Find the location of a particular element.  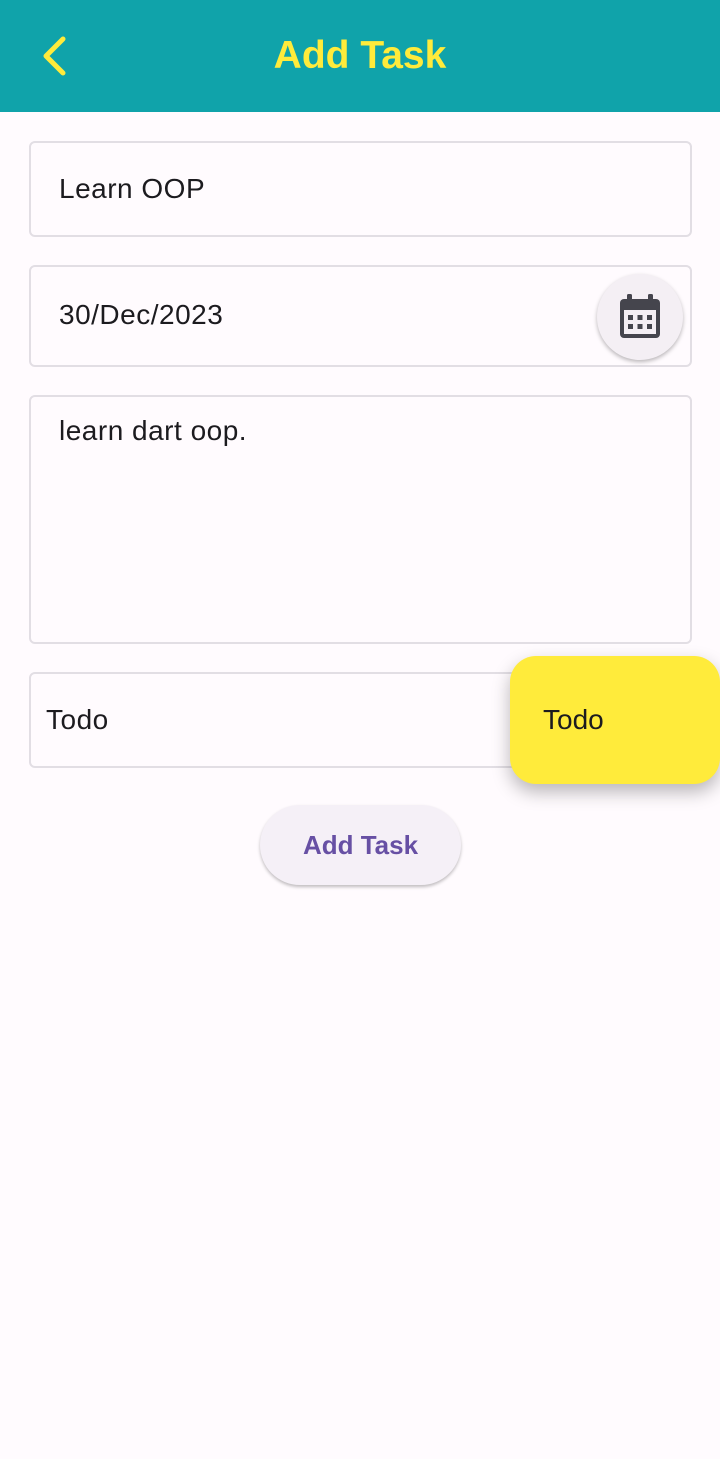

calendar-icon is located at coordinates (640, 316).